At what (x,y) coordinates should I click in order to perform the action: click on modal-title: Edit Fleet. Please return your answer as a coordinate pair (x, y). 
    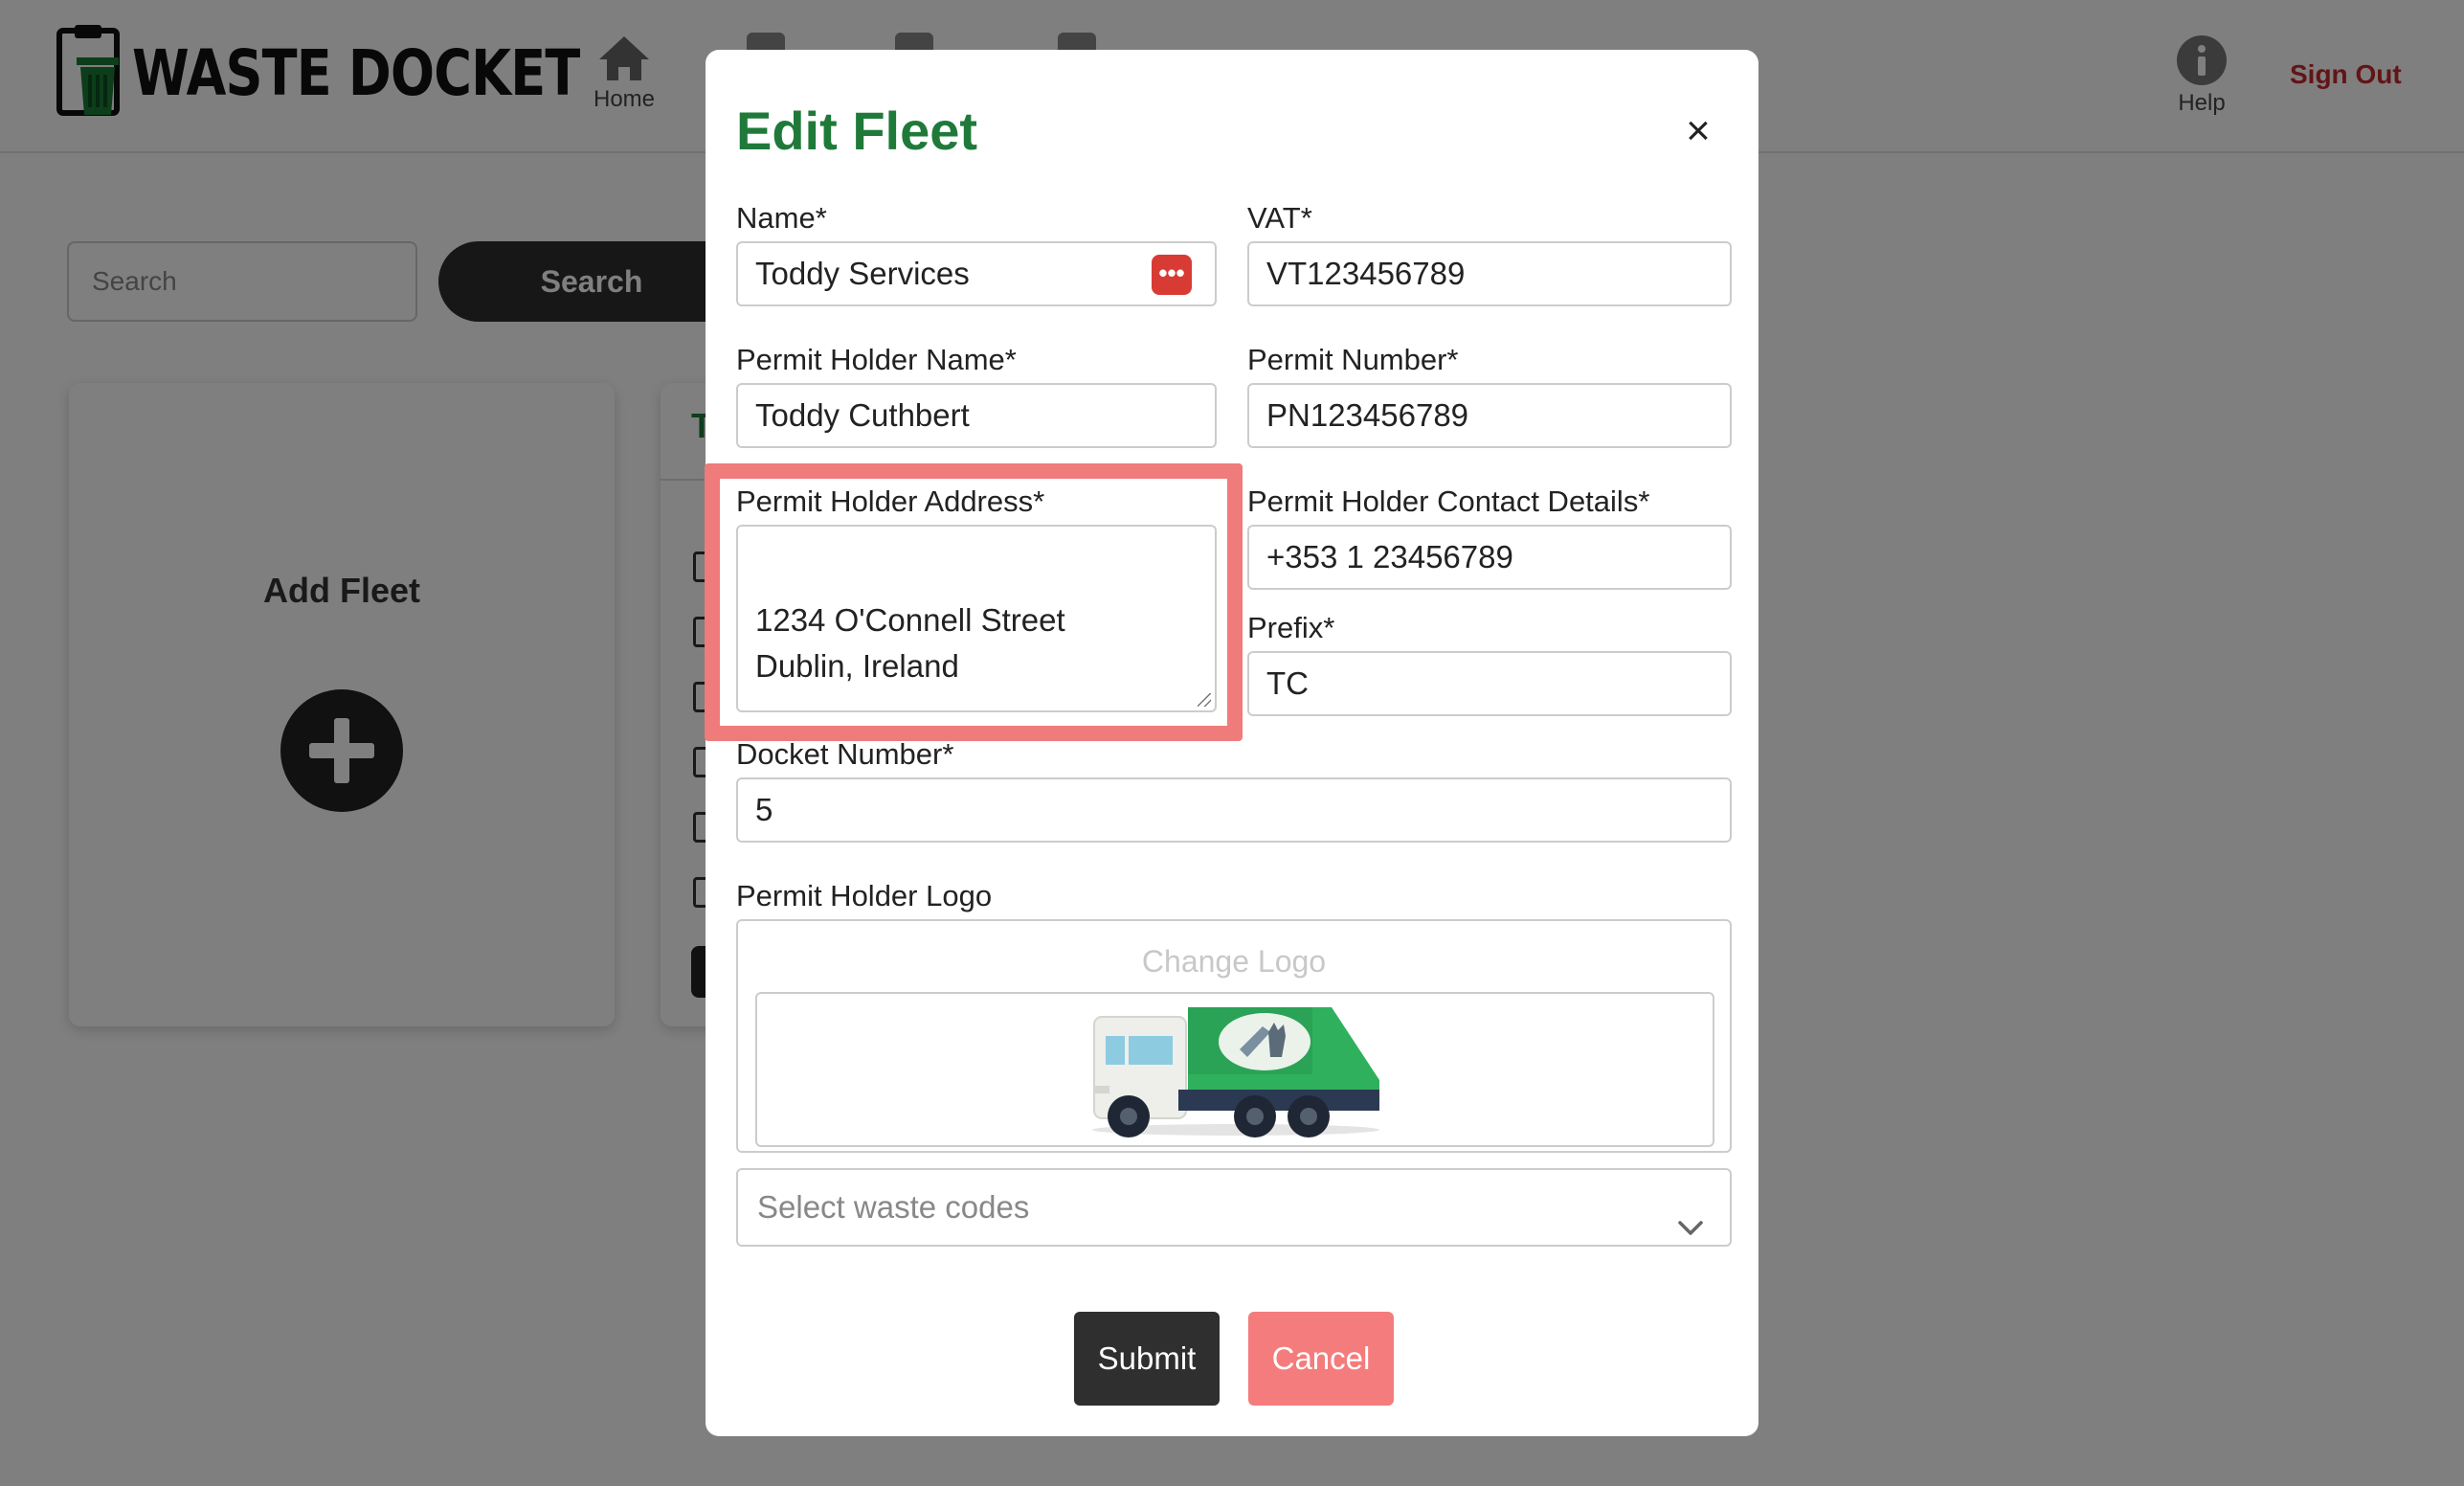
    Looking at the image, I should click on (857, 131).